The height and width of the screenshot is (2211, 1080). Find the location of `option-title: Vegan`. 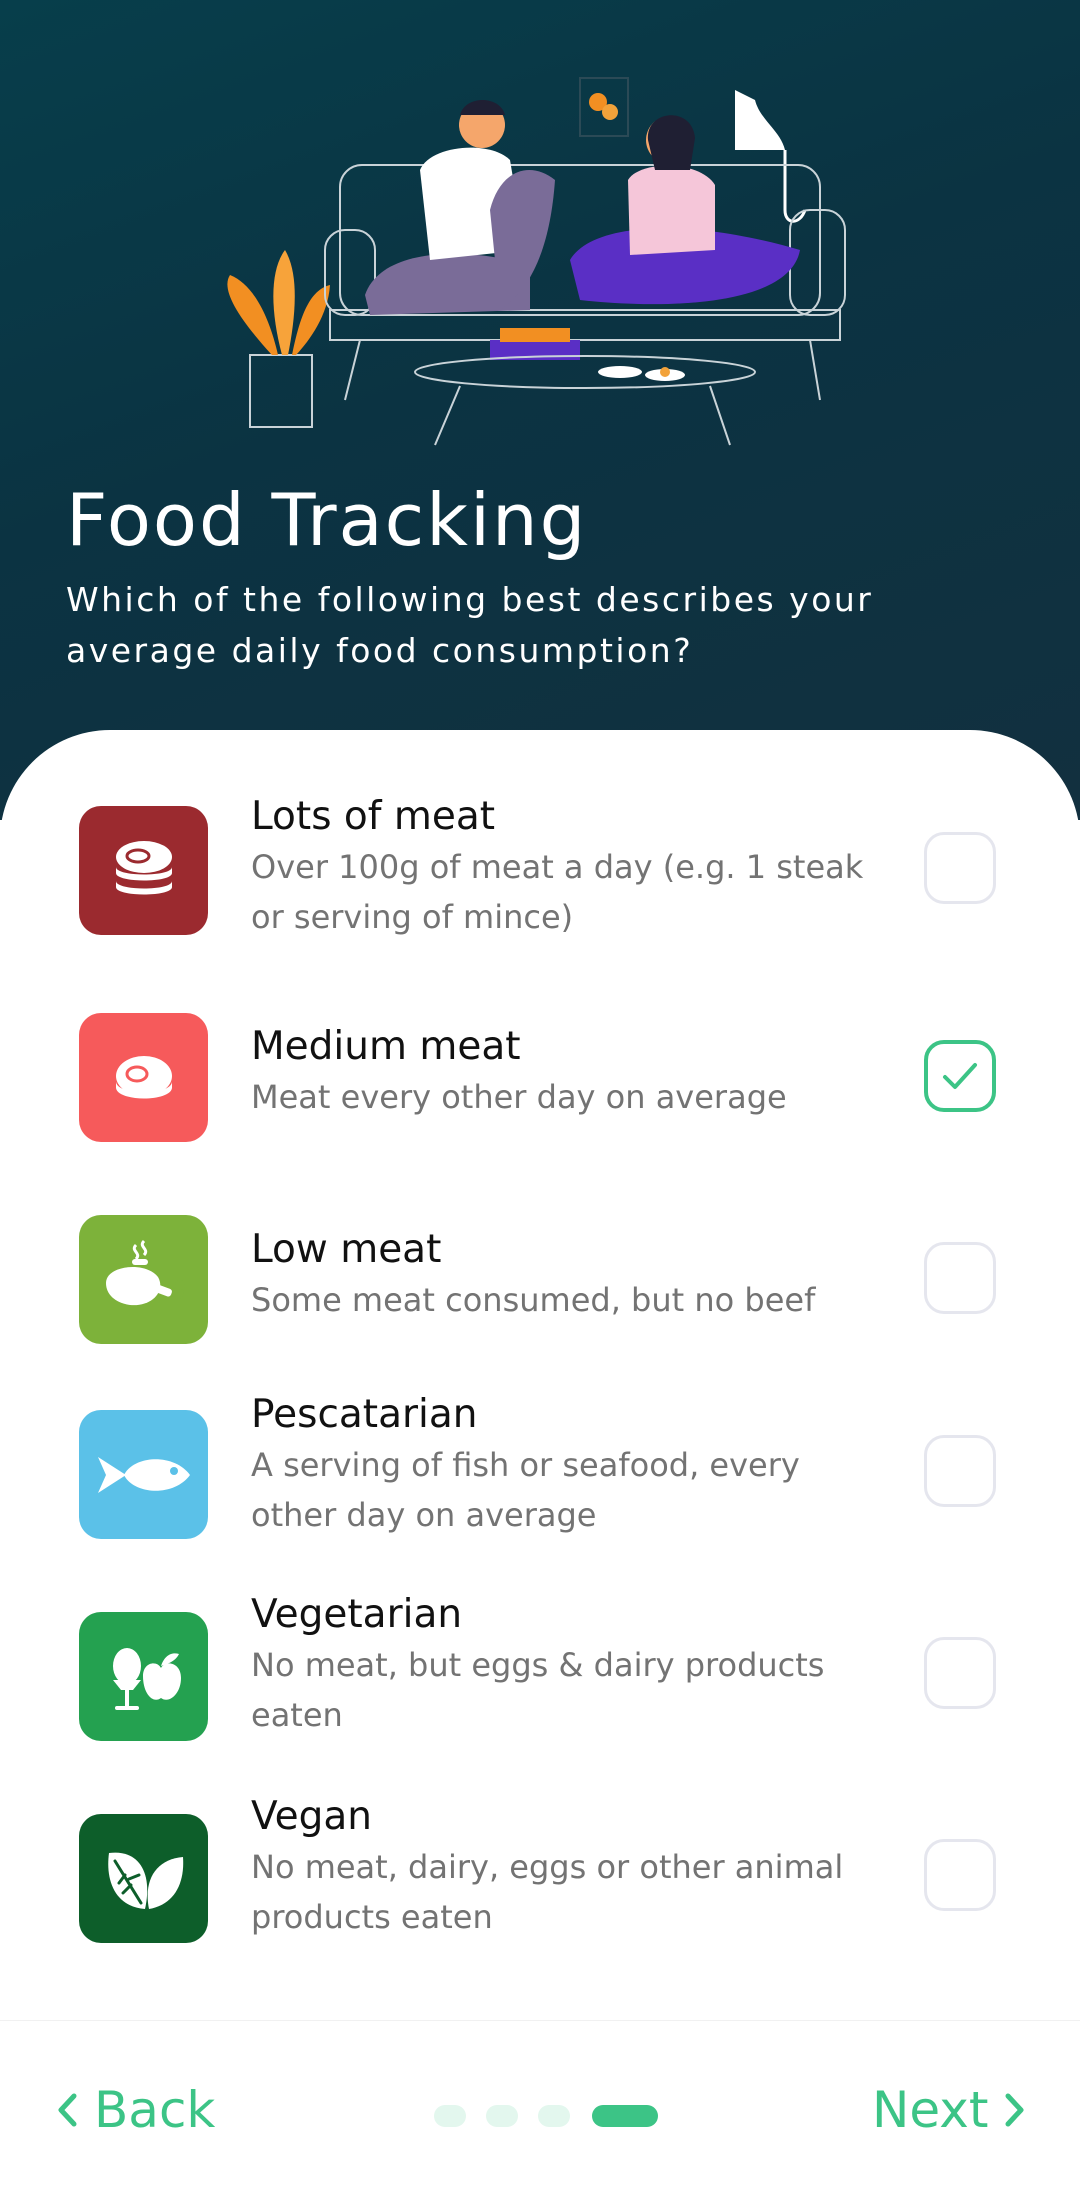

option-title: Vegan is located at coordinates (312, 1816).